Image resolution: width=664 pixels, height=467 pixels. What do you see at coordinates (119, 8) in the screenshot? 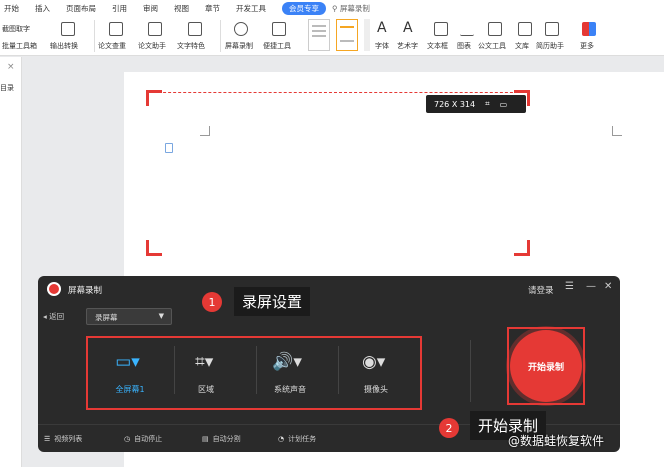
I see `tab-references: 引用` at bounding box center [119, 8].